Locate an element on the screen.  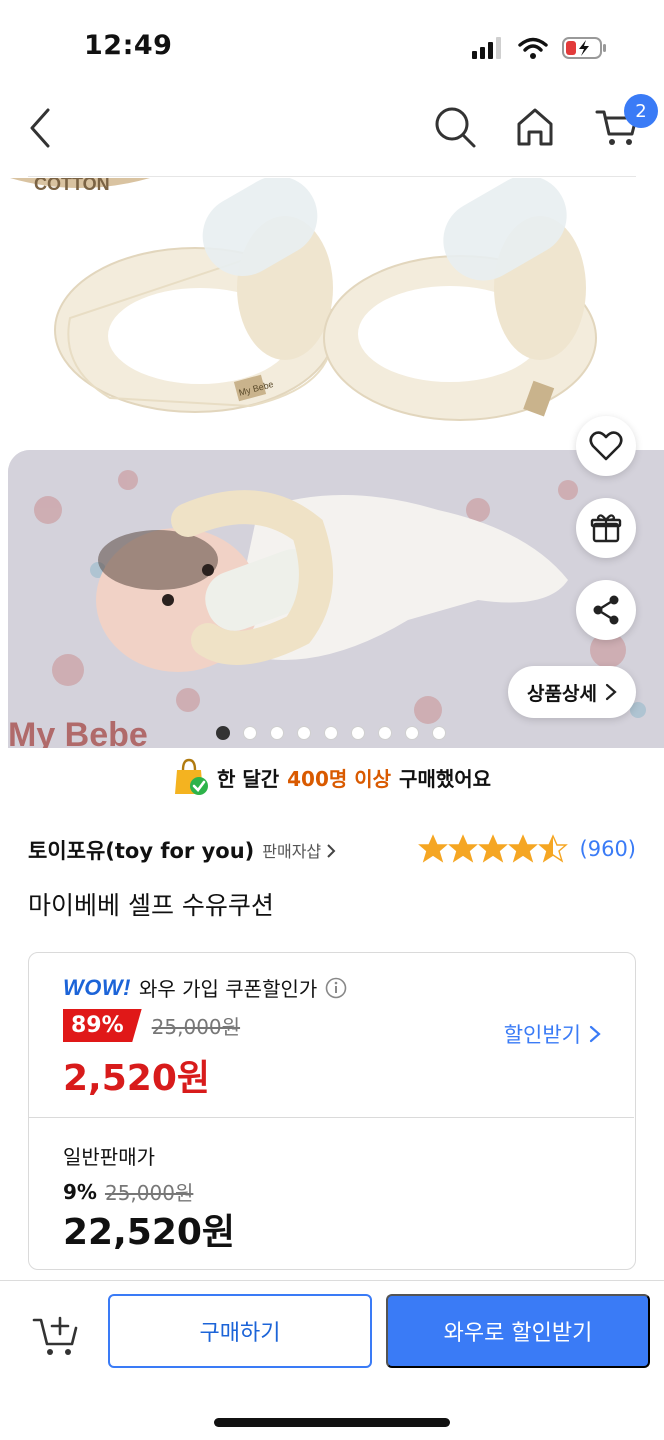
battery-icon is located at coordinates (584, 48).